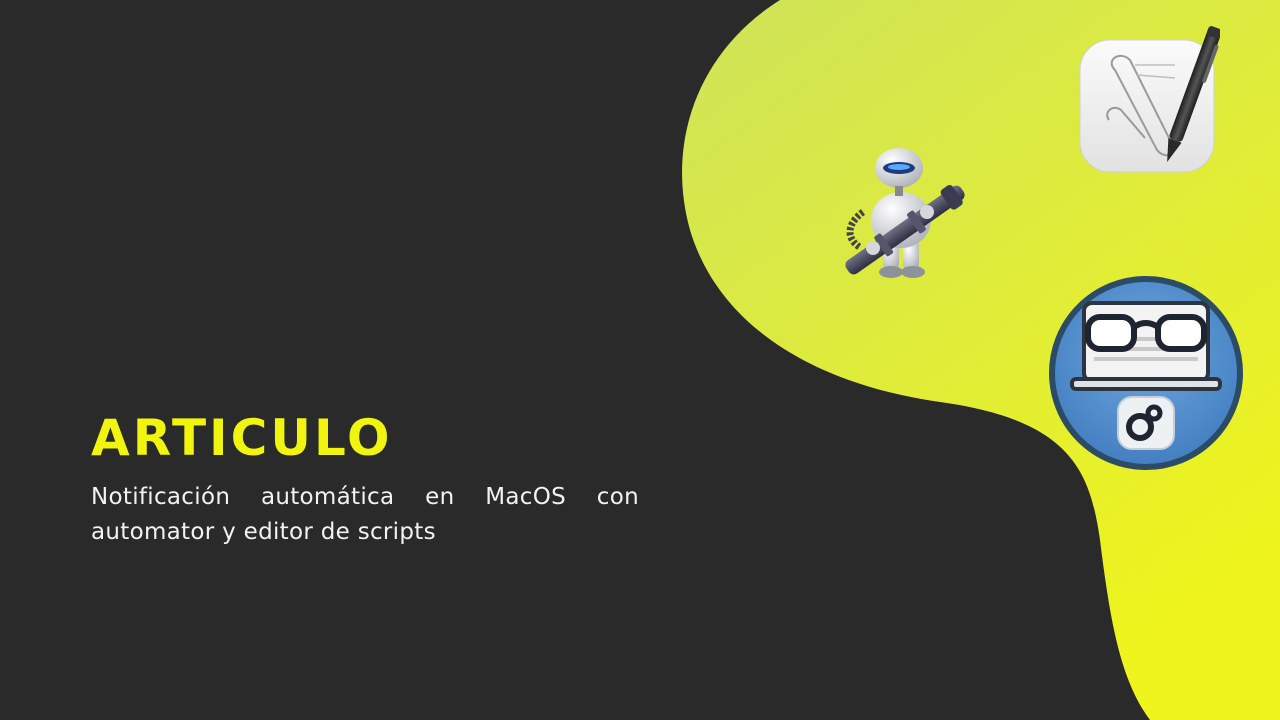 This screenshot has height=720, width=1280. What do you see at coordinates (1146, 373) in the screenshot?
I see `glasses-laptop-link-icon` at bounding box center [1146, 373].